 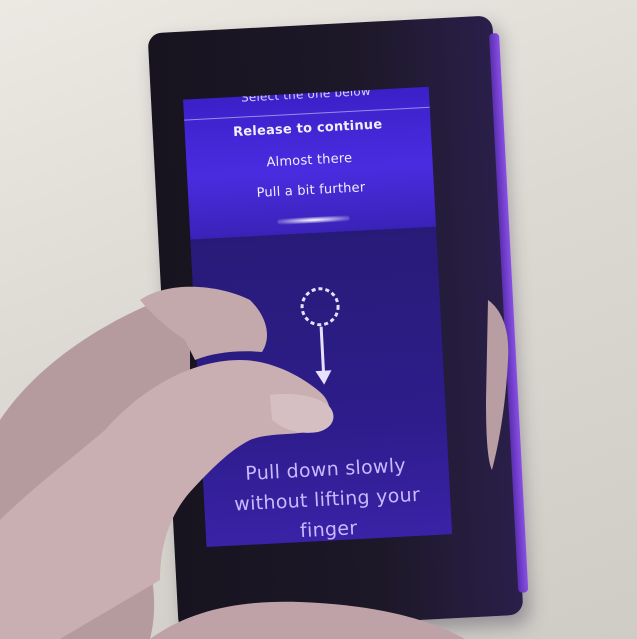 I want to click on pulley-hint-release: Release to continue, so click(x=308, y=129).